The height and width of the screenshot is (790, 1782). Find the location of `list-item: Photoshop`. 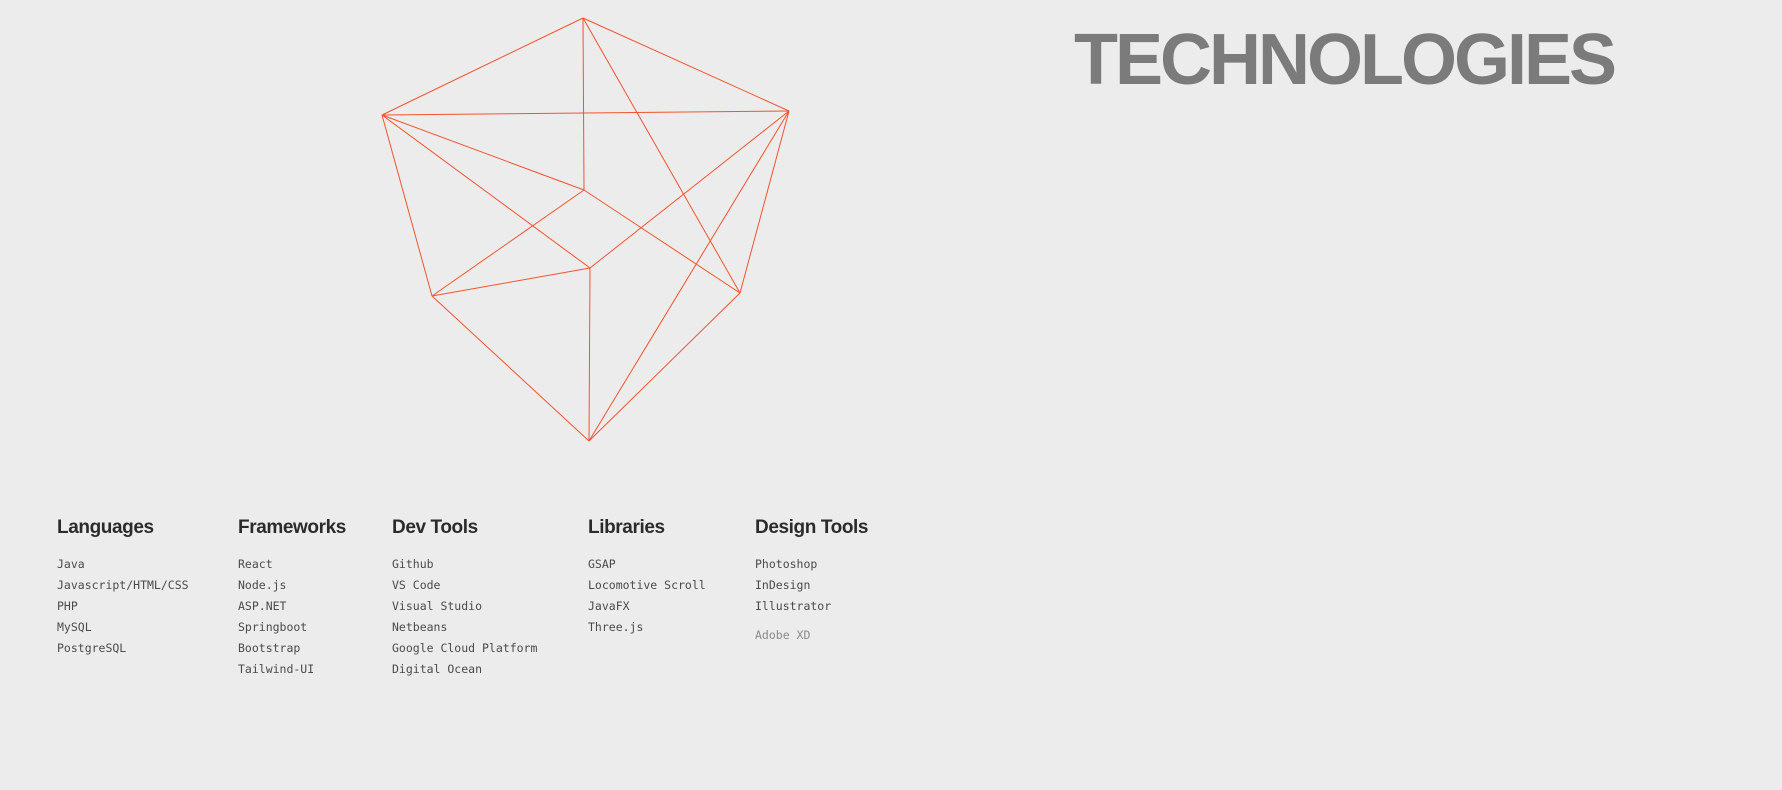

list-item: Photoshop is located at coordinates (786, 564).